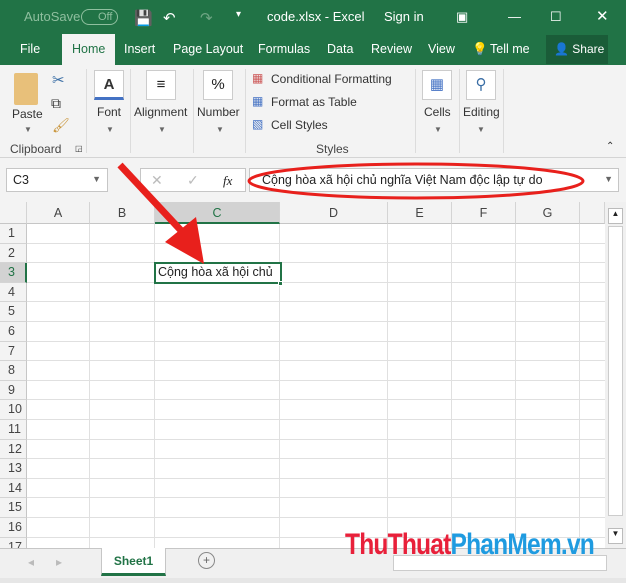 The height and width of the screenshot is (583, 626). What do you see at coordinates (351, 213) in the screenshot?
I see `annotation-overlay` at bounding box center [351, 213].